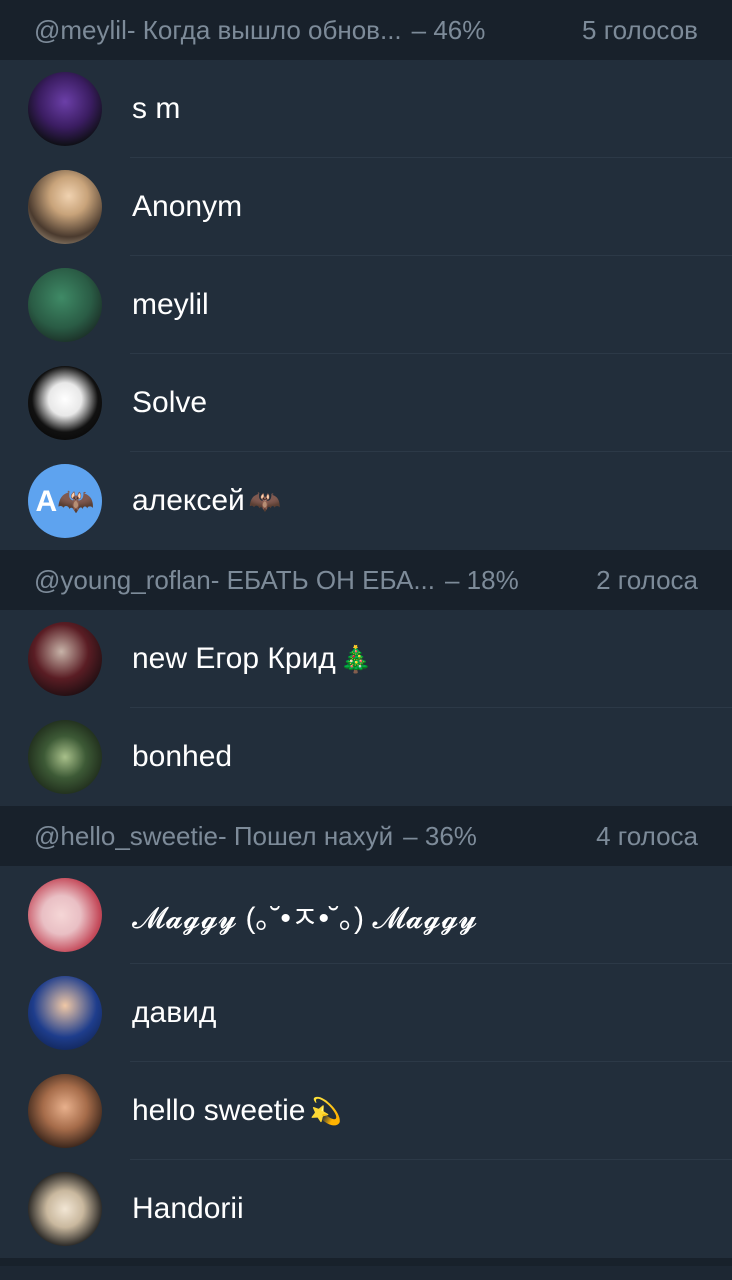 The image size is (732, 1280). I want to click on voter-name: Anonym, so click(187, 206).